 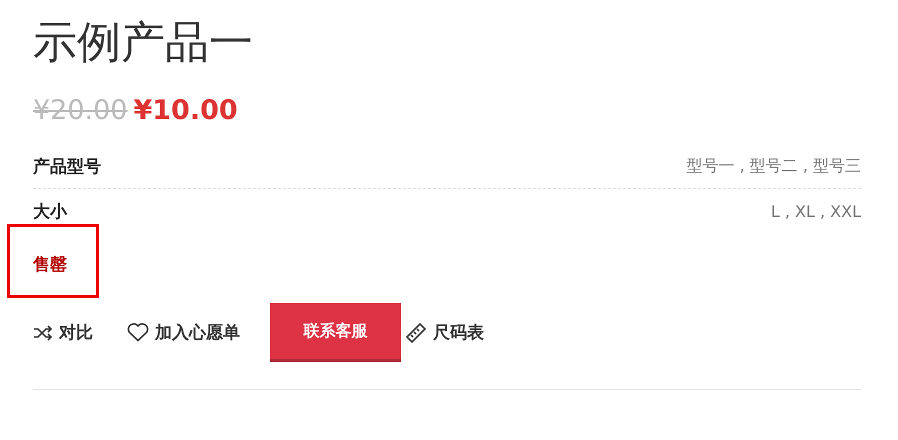 What do you see at coordinates (50, 265) in the screenshot?
I see `stock-status: 售罄` at bounding box center [50, 265].